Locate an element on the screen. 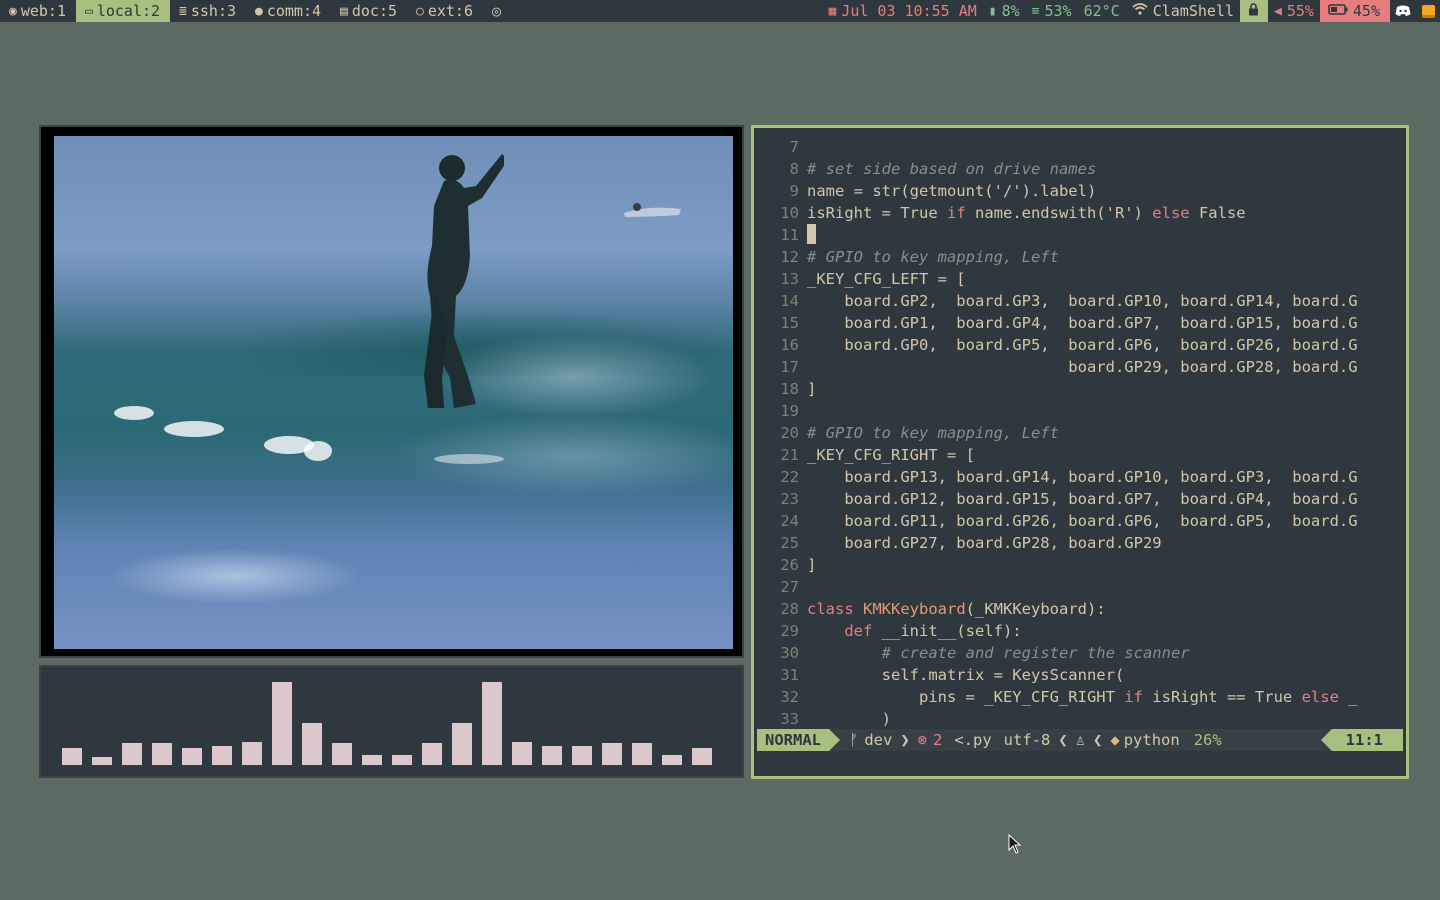  code-line: 7 is located at coordinates (1080, 147).